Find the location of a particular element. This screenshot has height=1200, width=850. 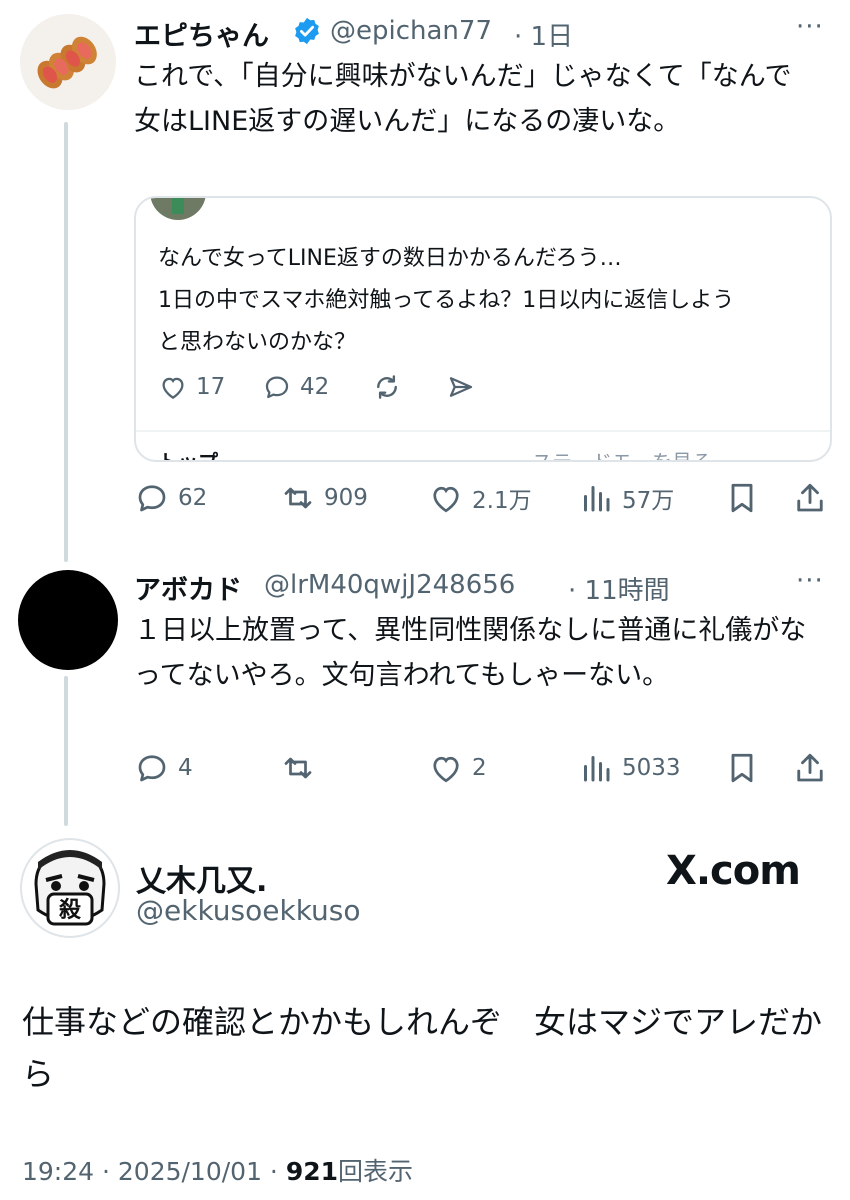

author-handle: @lrM40qwjJ248656 is located at coordinates (389, 585).